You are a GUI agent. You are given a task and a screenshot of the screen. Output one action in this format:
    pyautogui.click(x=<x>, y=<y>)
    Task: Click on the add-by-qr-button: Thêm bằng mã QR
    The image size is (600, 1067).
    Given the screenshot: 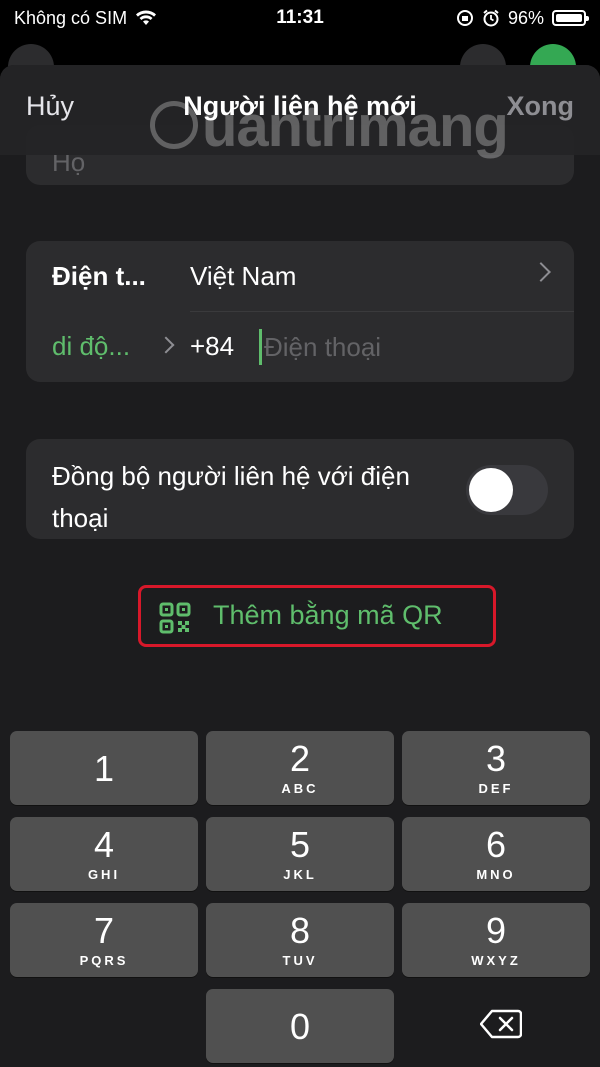 What is the action you would take?
    pyautogui.click(x=317, y=616)
    